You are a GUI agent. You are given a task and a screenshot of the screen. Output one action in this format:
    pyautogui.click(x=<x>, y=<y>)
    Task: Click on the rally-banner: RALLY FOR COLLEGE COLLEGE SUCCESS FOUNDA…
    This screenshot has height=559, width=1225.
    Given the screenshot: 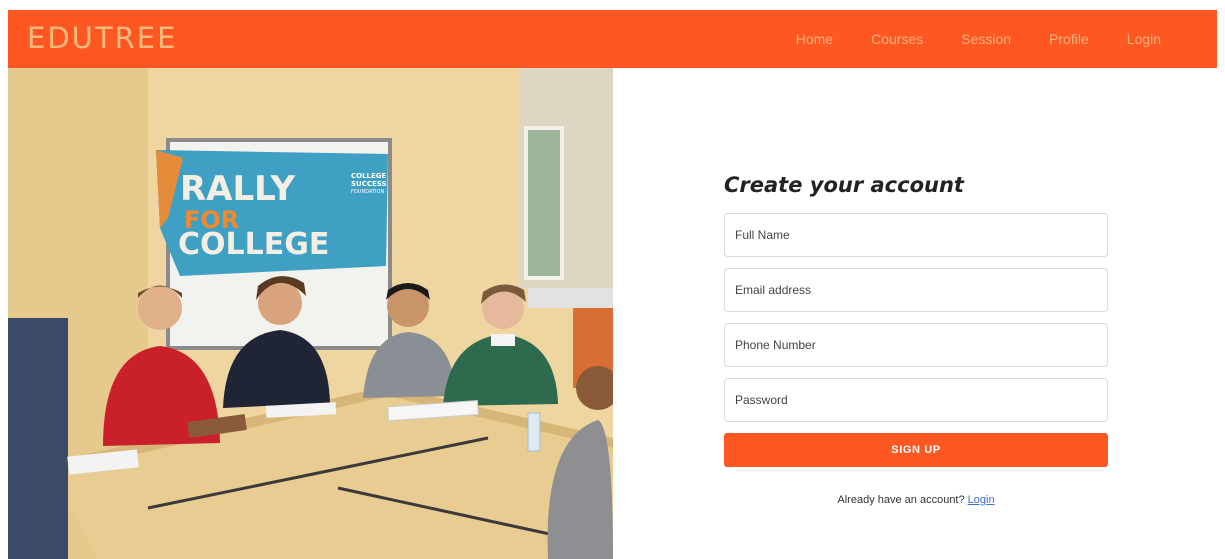 What is the action you would take?
    pyautogui.click(x=272, y=213)
    